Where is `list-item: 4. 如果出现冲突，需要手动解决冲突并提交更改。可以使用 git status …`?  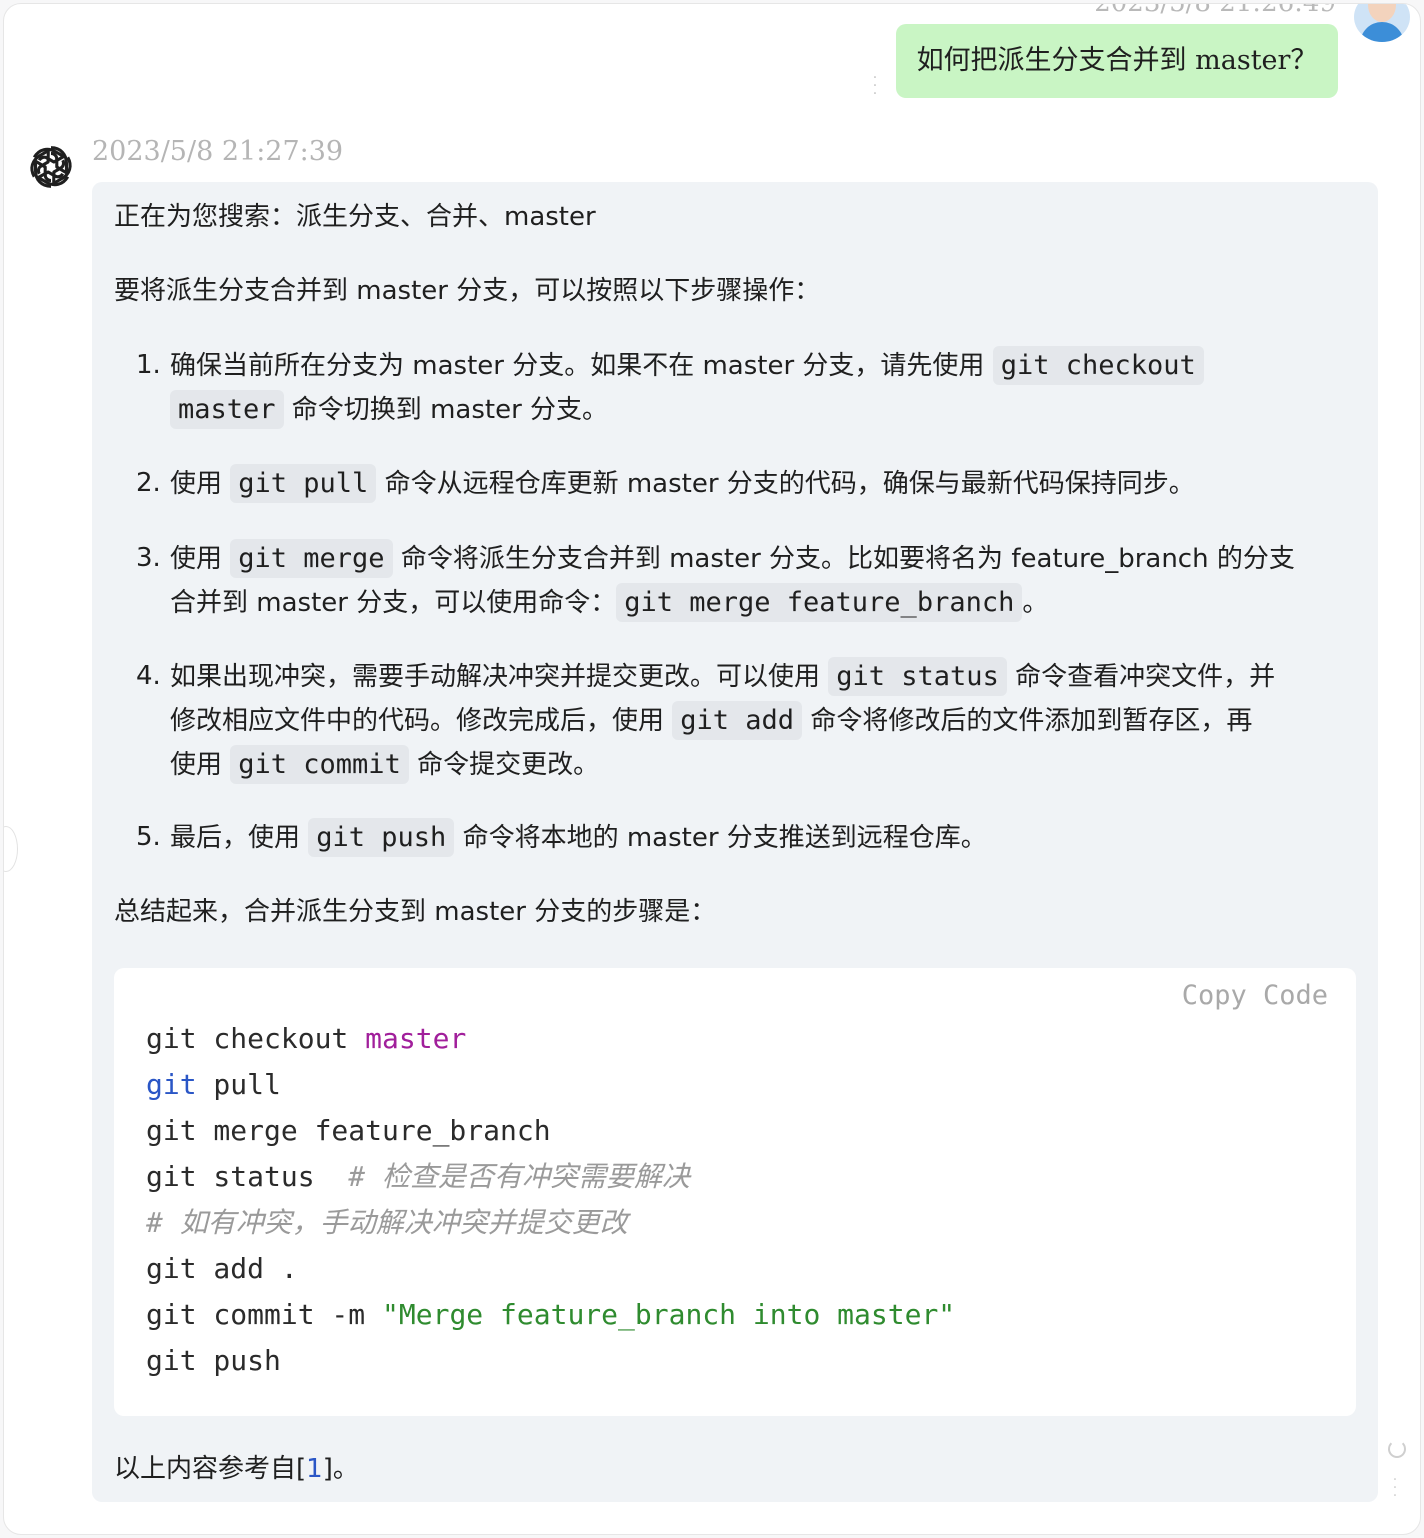 list-item: 4. 如果出现冲突，需要手动解决冲突并提交更改。可以使用 git status … is located at coordinates (746, 721).